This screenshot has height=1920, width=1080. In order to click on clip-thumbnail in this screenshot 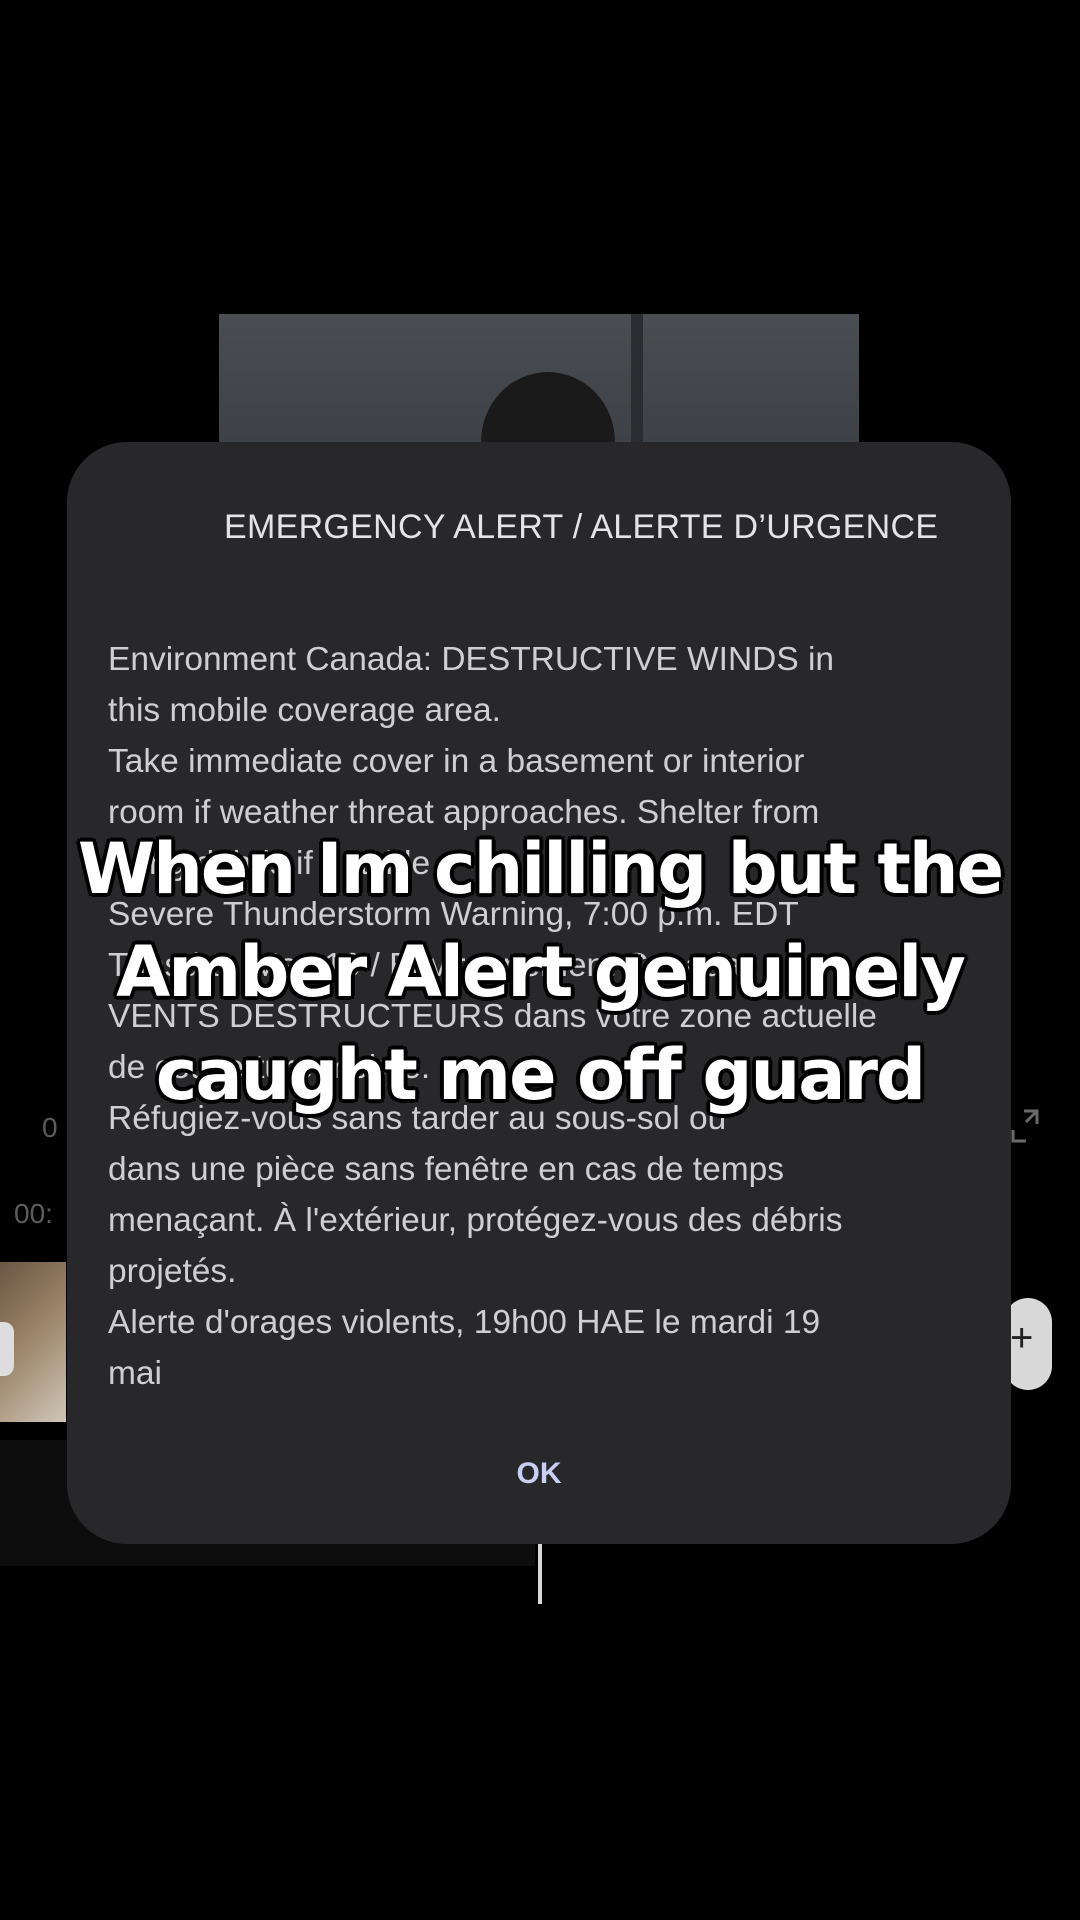, I will do `click(33, 1342)`.